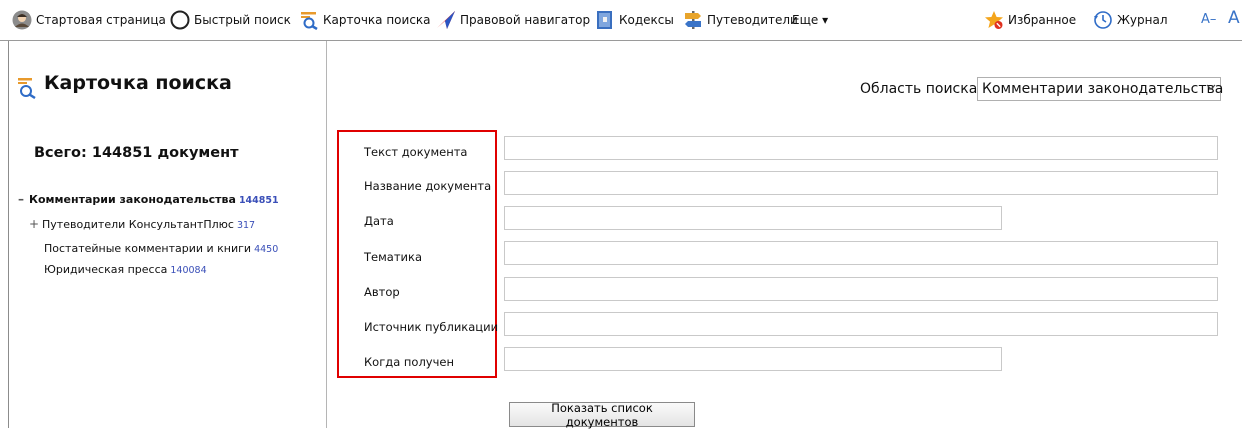 The width and height of the screenshot is (1242, 429). What do you see at coordinates (1142, 20) in the screenshot?
I see `toolbar-label: Журнал` at bounding box center [1142, 20].